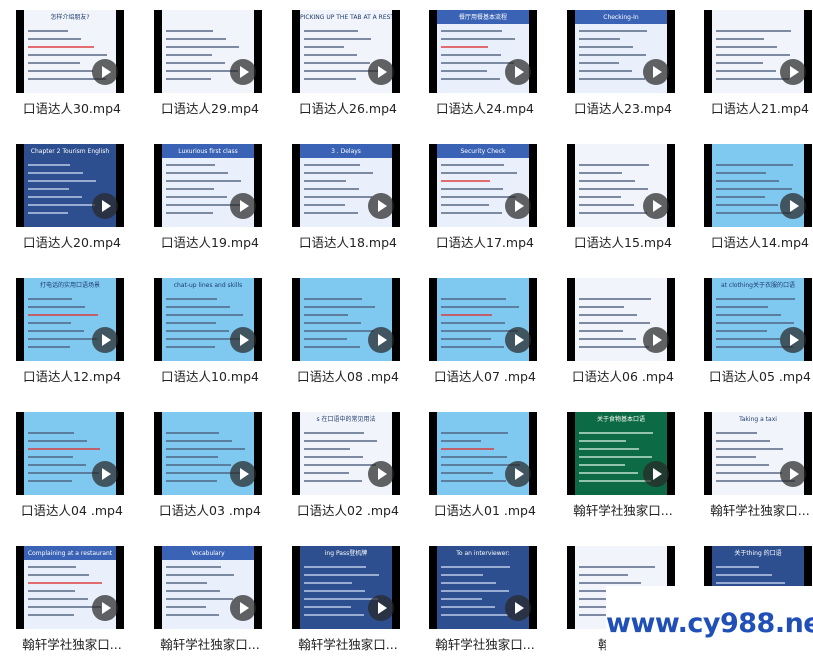  Describe the element at coordinates (623, 375) in the screenshot. I see `file-name: 口语达人06 .mp4` at that location.